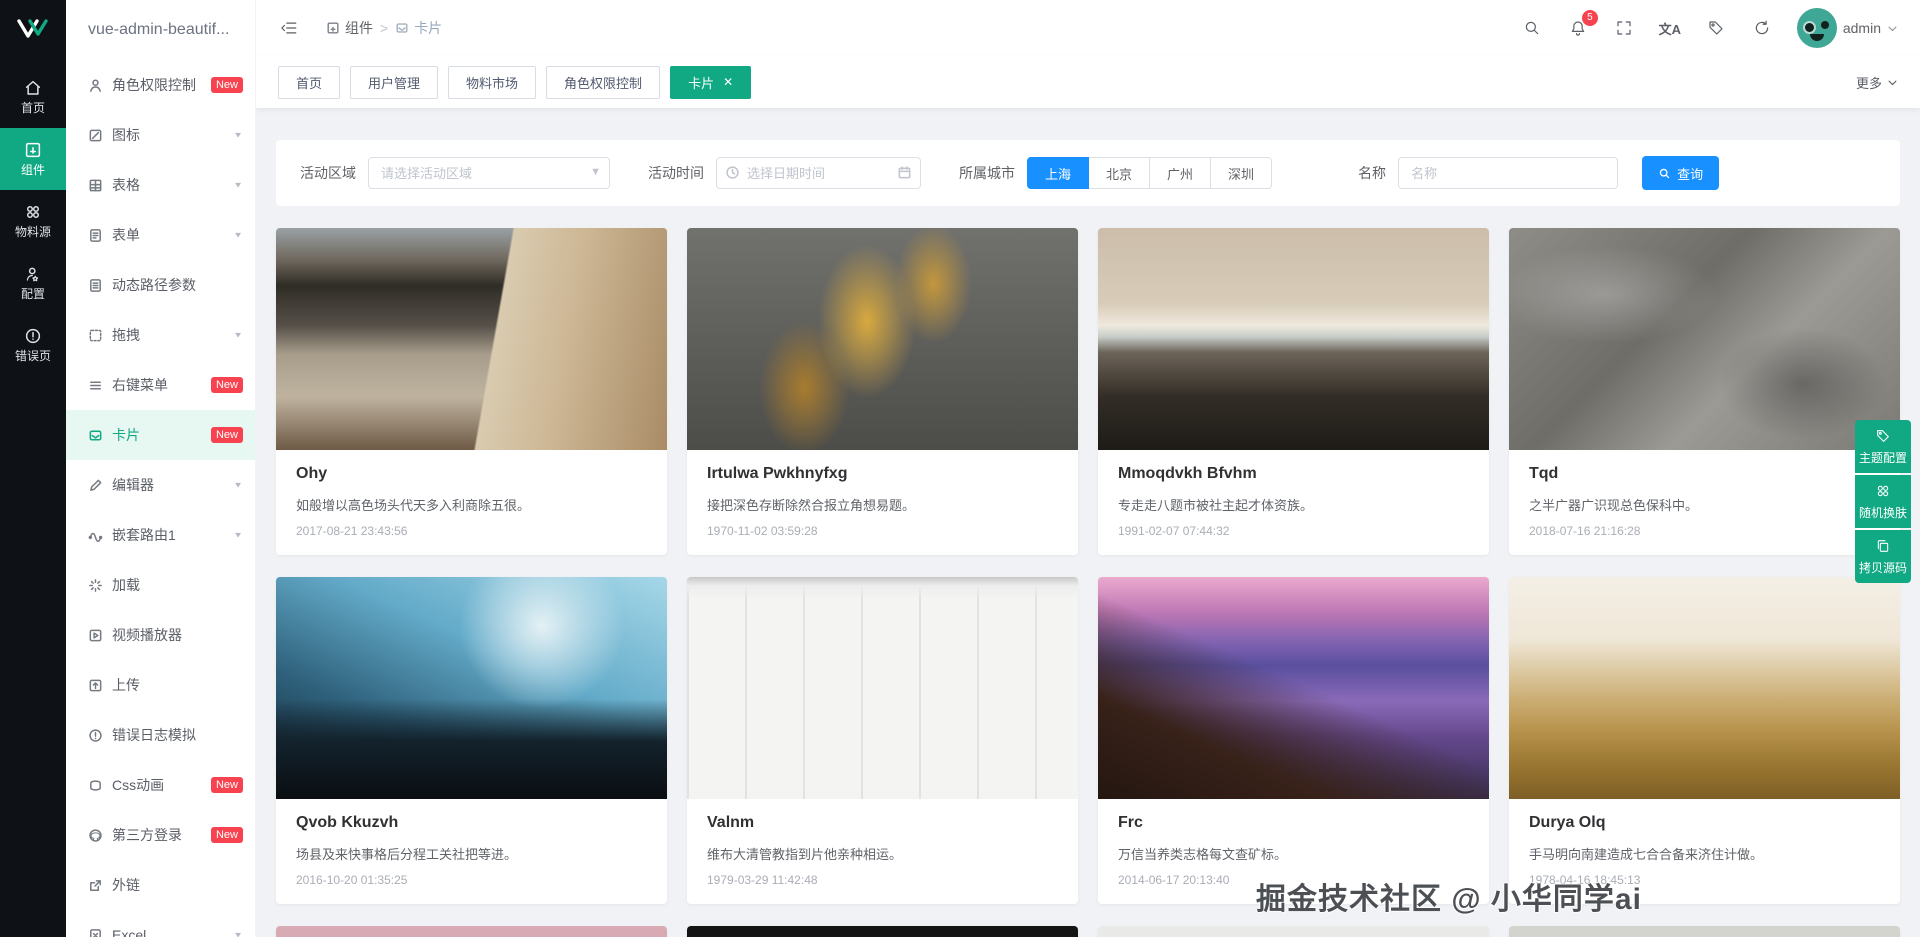  What do you see at coordinates (1883, 501) in the screenshot?
I see `random-skin-button: 随机换肤` at bounding box center [1883, 501].